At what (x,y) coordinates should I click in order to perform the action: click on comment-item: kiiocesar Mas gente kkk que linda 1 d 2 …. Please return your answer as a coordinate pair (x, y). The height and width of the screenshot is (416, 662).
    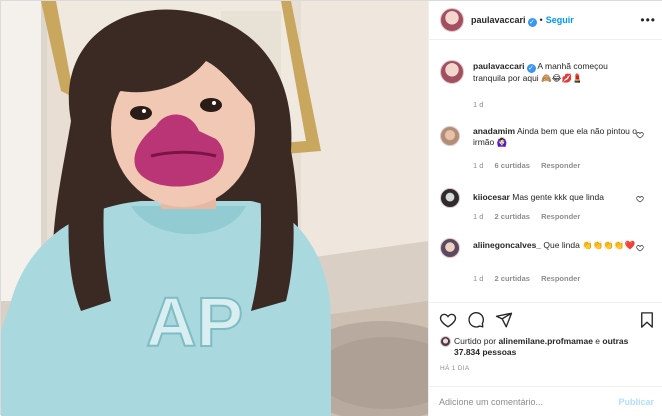
    Looking at the image, I should click on (549, 208).